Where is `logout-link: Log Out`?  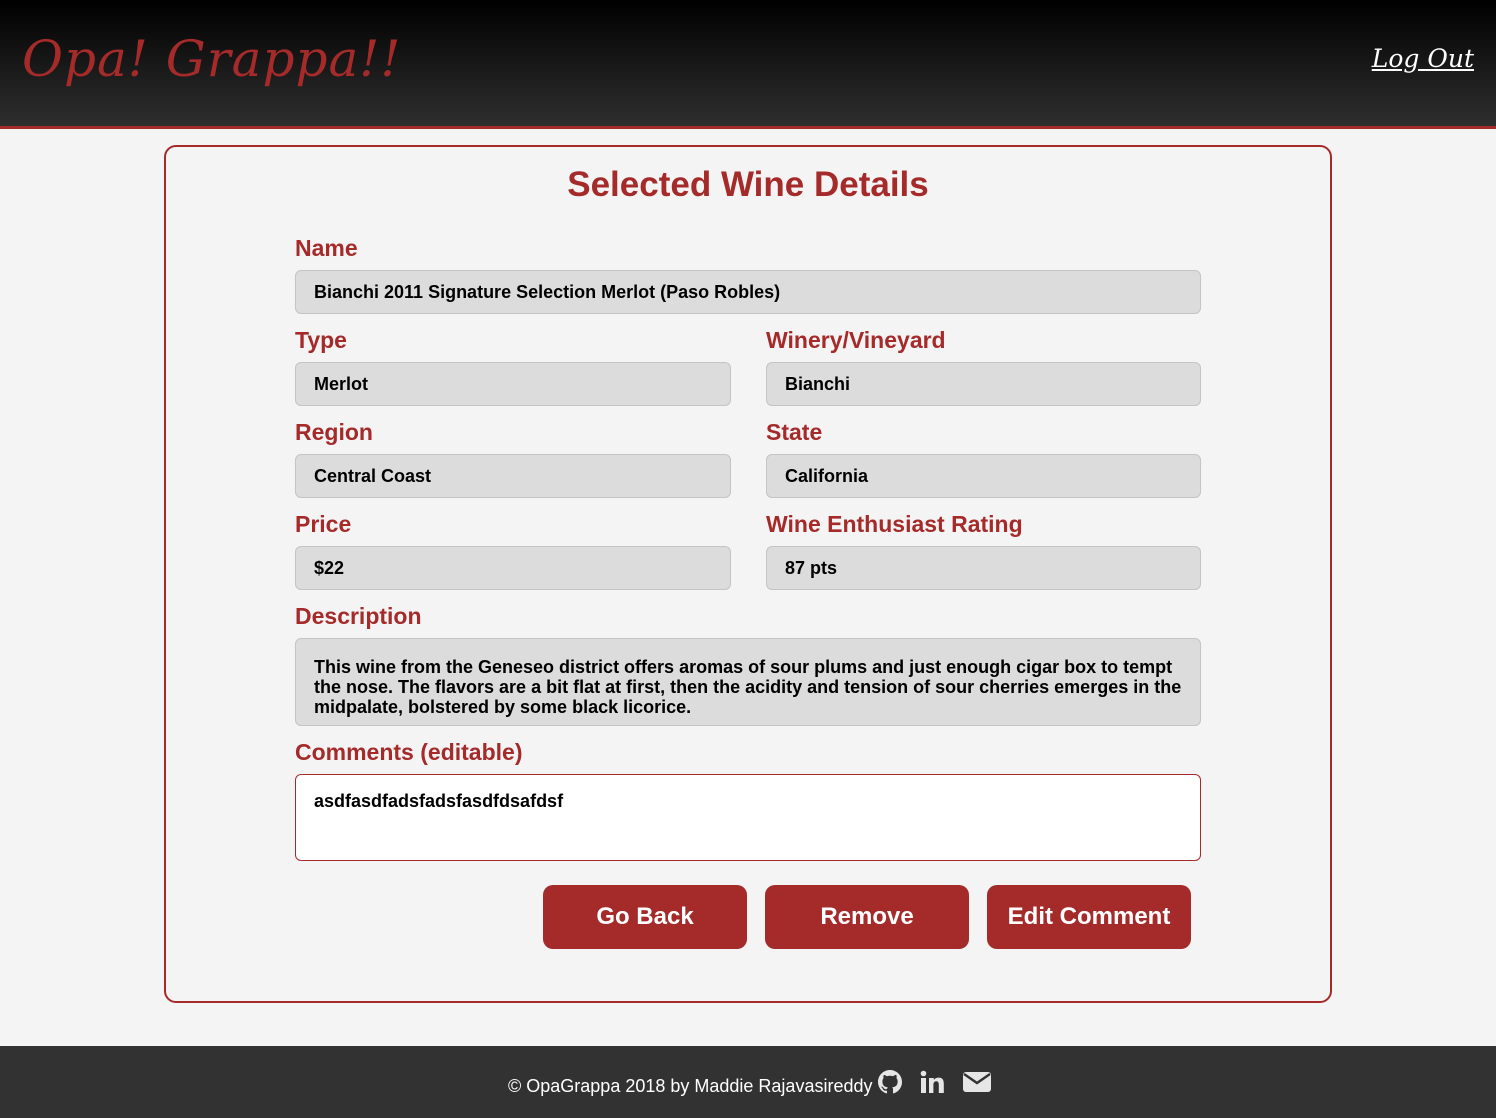 logout-link: Log Out is located at coordinates (1423, 58).